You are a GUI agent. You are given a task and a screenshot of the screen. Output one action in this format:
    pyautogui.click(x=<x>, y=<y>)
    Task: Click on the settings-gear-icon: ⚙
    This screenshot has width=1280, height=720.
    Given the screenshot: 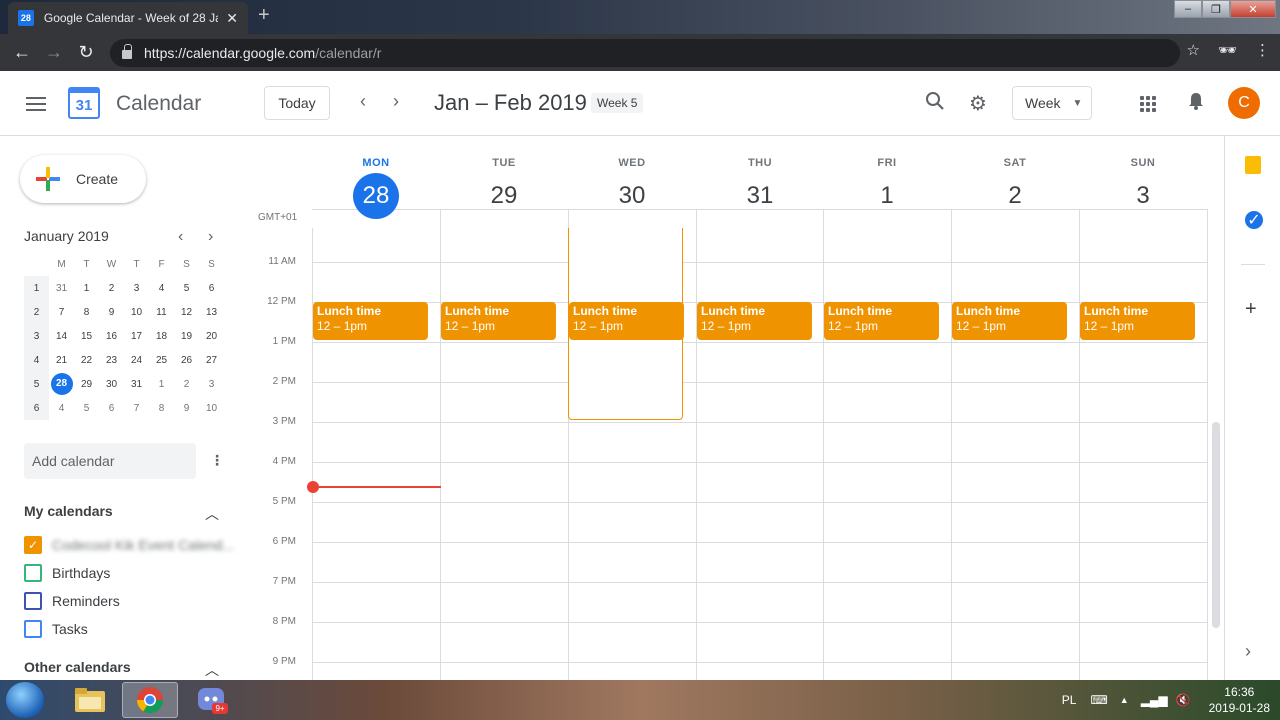 What is the action you would take?
    pyautogui.click(x=978, y=103)
    